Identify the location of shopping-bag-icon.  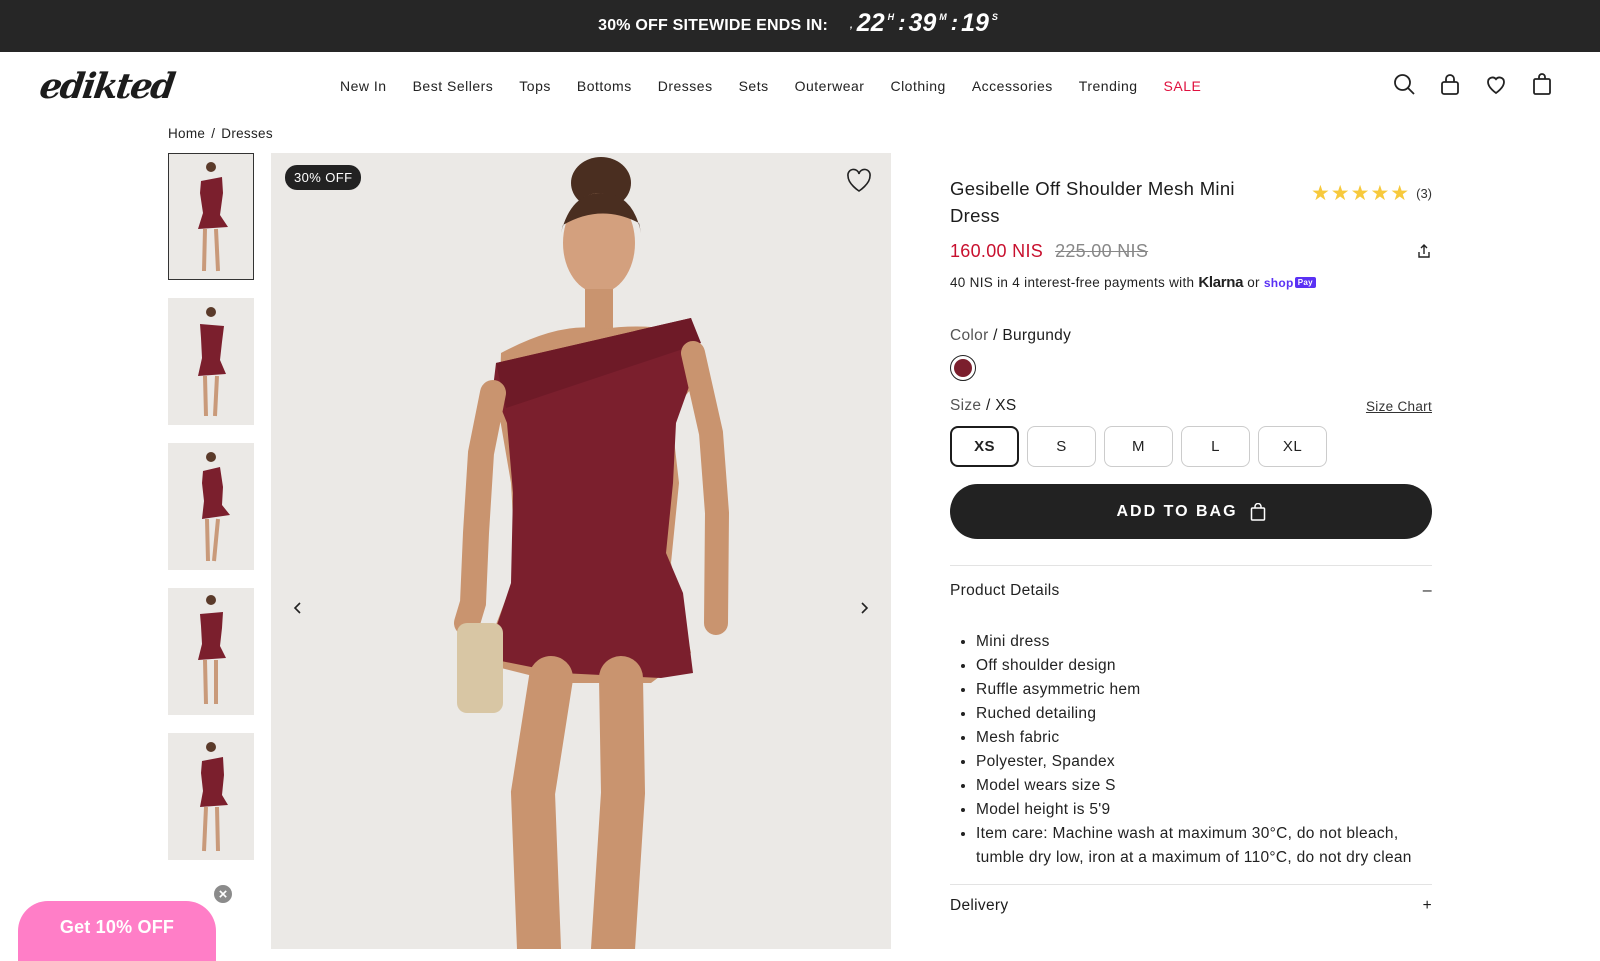
(1258, 511).